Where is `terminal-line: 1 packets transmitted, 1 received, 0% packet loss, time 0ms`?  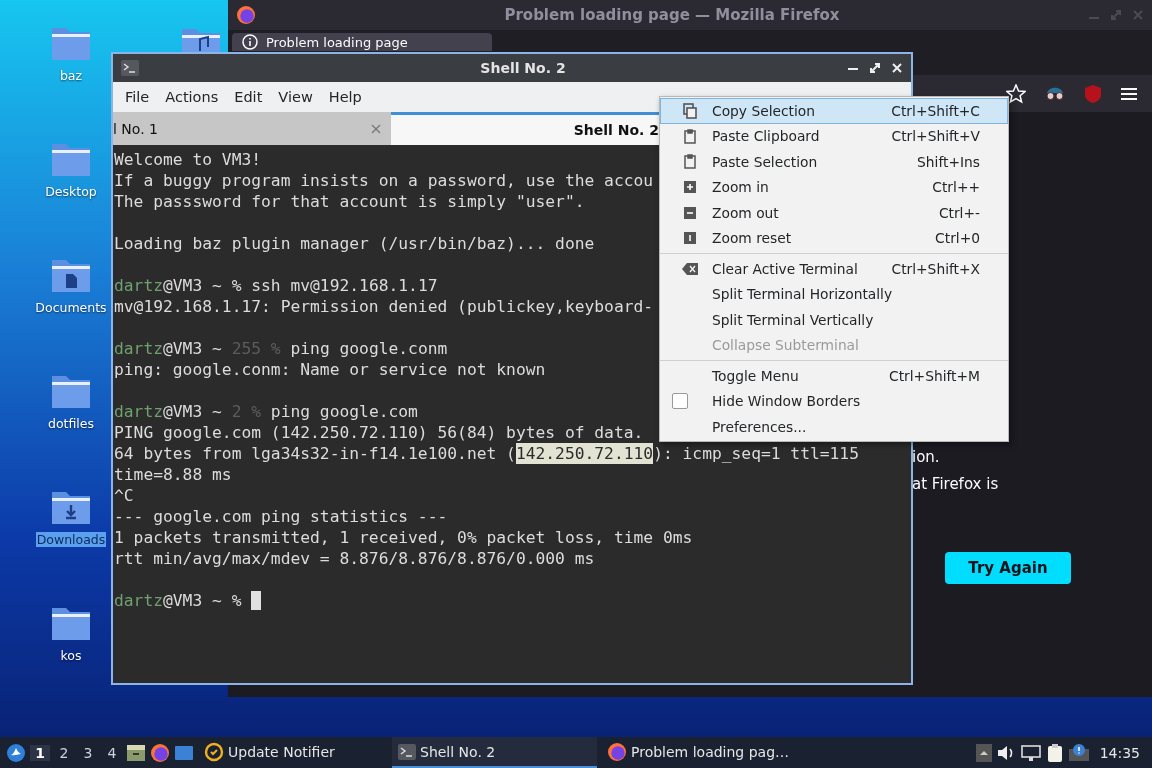
terminal-line: 1 packets transmitted, 1 received, 0% packet loss, time 0ms is located at coordinates (403, 537).